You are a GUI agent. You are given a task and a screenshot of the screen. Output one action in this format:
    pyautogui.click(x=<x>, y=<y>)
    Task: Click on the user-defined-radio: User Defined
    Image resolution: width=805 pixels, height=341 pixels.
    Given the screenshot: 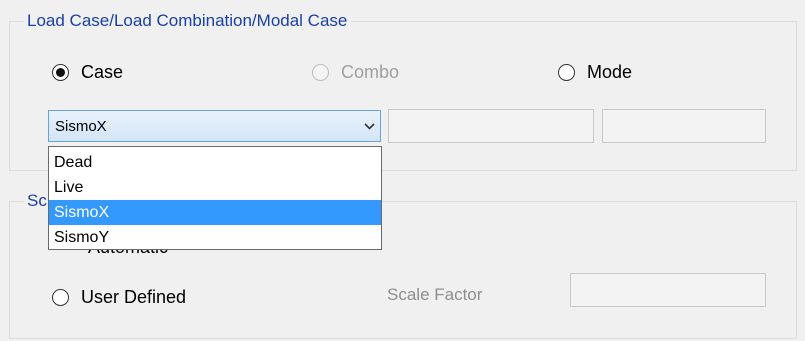 What is the action you would take?
    pyautogui.click(x=119, y=297)
    